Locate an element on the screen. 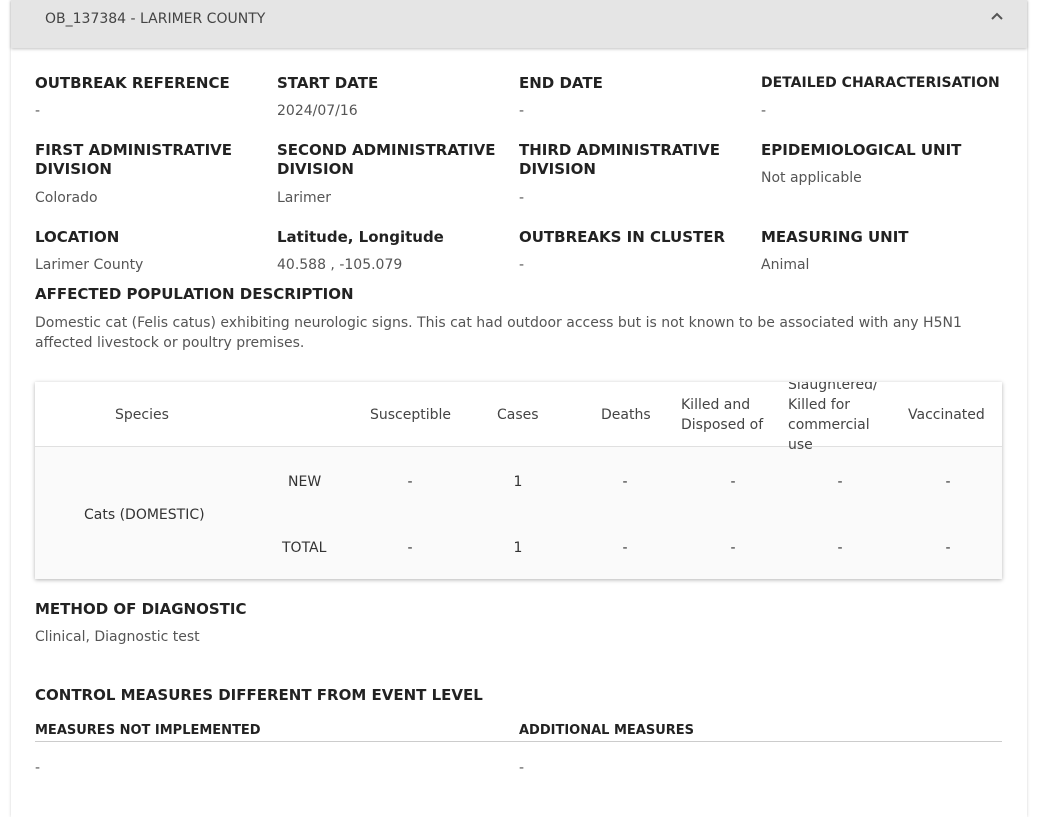 The height and width of the screenshot is (817, 1045). second-admin-division-label-line1: SECOND ADMINISTRATIVE is located at coordinates (386, 150).